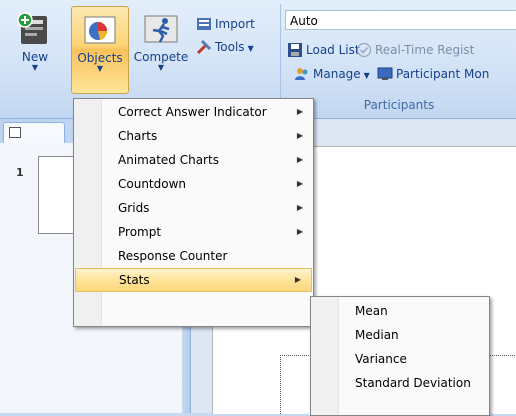  I want to click on menu-item-response-counter: Response Counter, so click(193, 256).